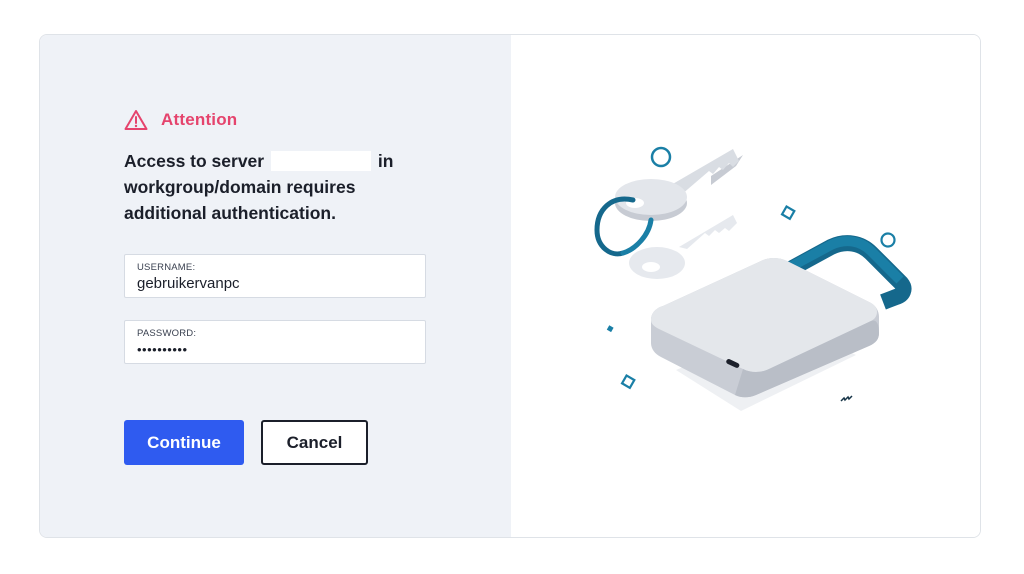 This screenshot has height=574, width=1024. I want to click on username-input: gebruikervanpc, so click(275, 284).